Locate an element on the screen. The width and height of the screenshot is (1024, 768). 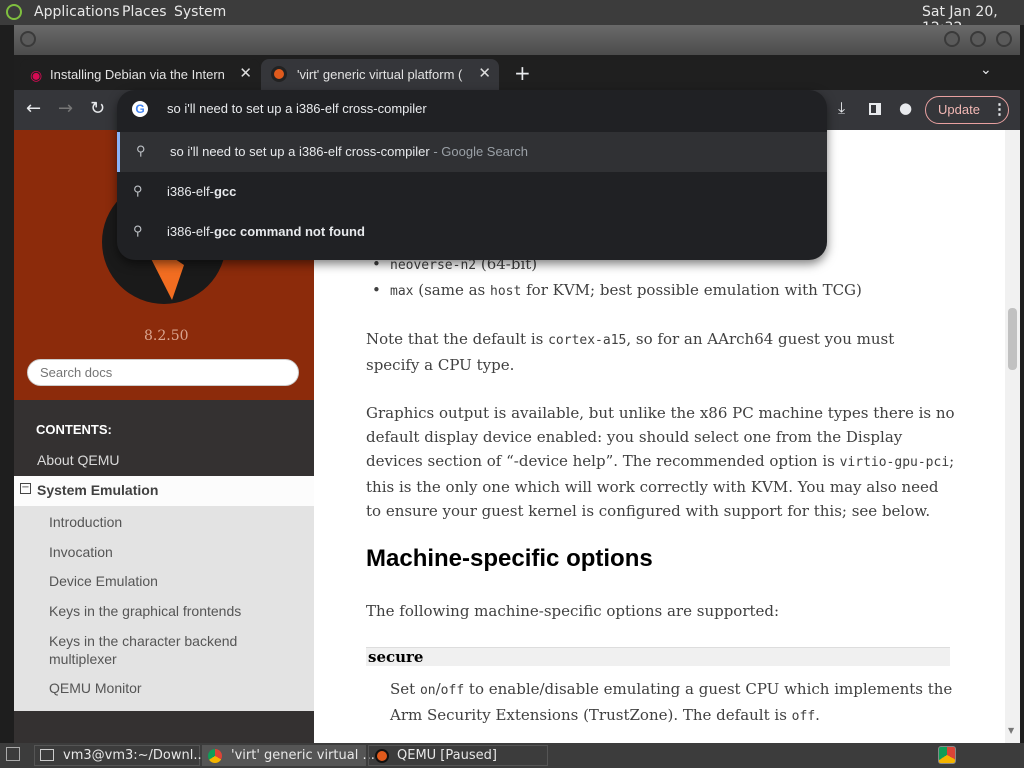
google-g-icon: G is located at coordinates (140, 109).